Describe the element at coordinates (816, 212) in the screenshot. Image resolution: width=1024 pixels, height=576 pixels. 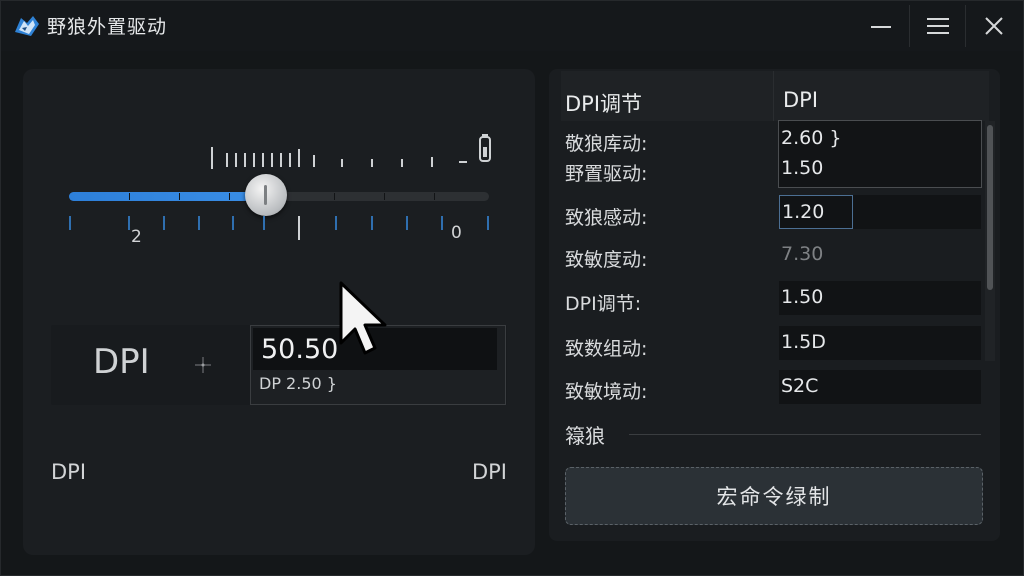
I see `setting-value-input: 1.20` at that location.